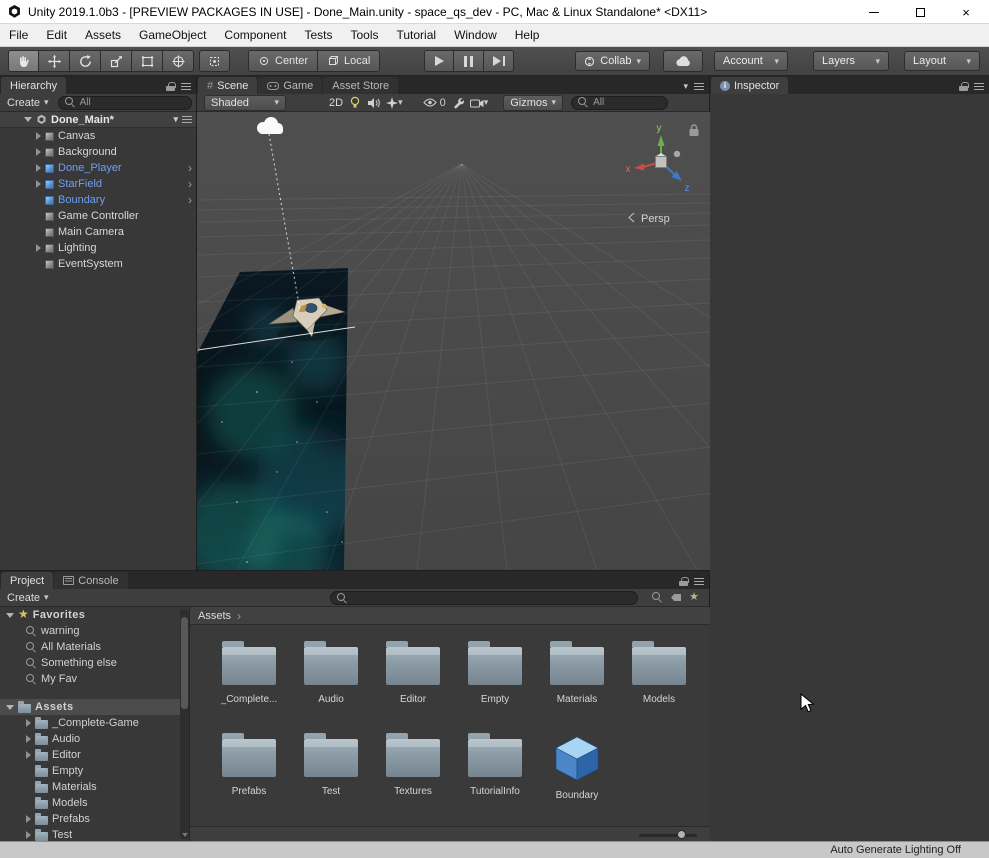  I want to click on scene-effects-dropdown: ▾, so click(394, 103).